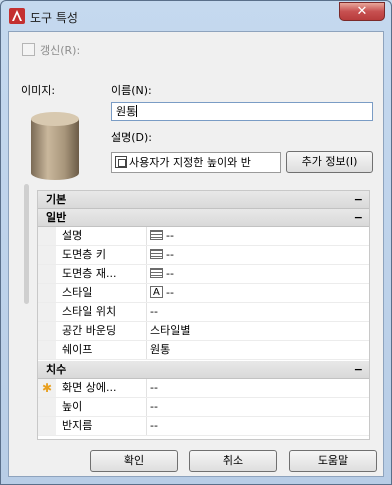 This screenshot has width=392, height=485. What do you see at coordinates (77, 292) in the screenshot?
I see `property-name: 스타일` at bounding box center [77, 292].